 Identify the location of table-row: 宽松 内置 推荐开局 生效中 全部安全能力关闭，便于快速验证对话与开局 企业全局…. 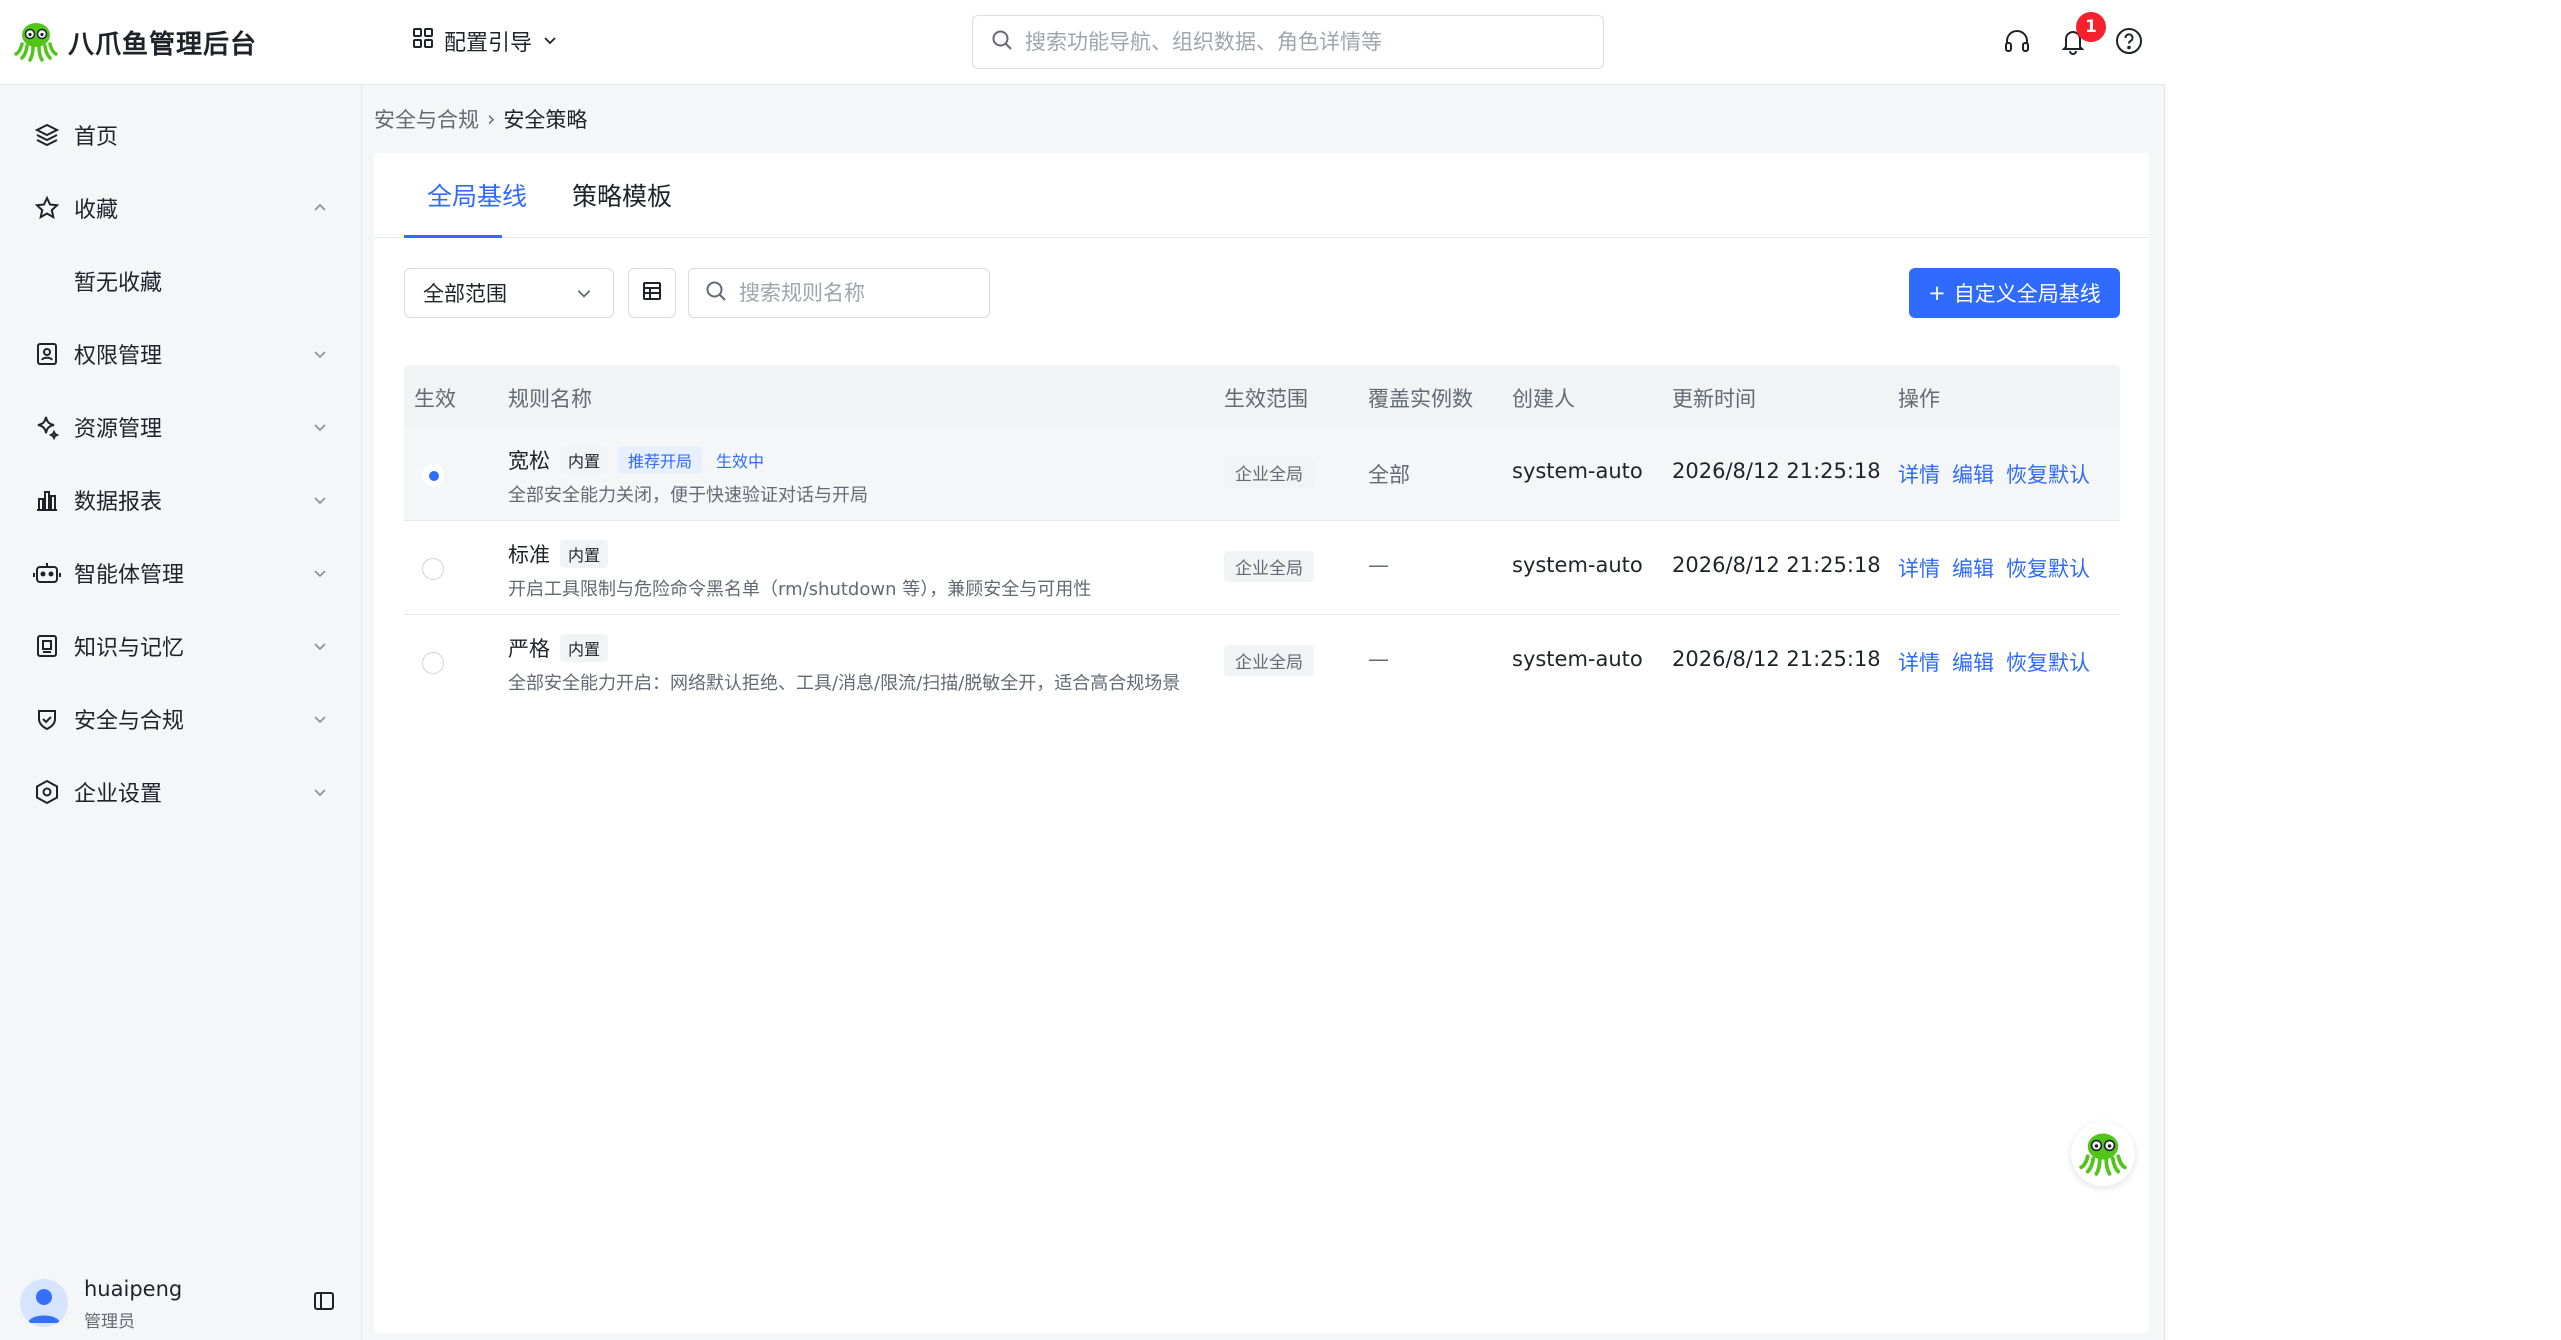
(1262, 474).